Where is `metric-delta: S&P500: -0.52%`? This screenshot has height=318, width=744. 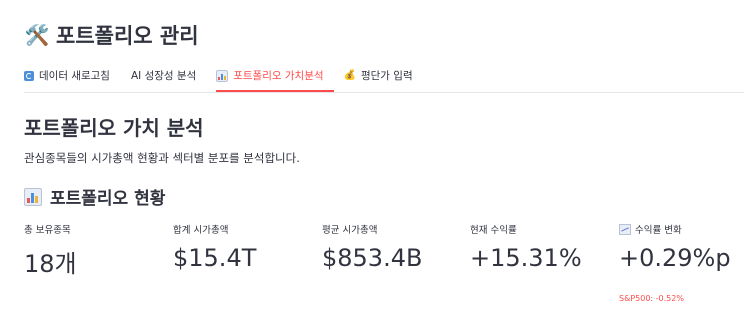
metric-delta: S&P500: -0.52% is located at coordinates (651, 298).